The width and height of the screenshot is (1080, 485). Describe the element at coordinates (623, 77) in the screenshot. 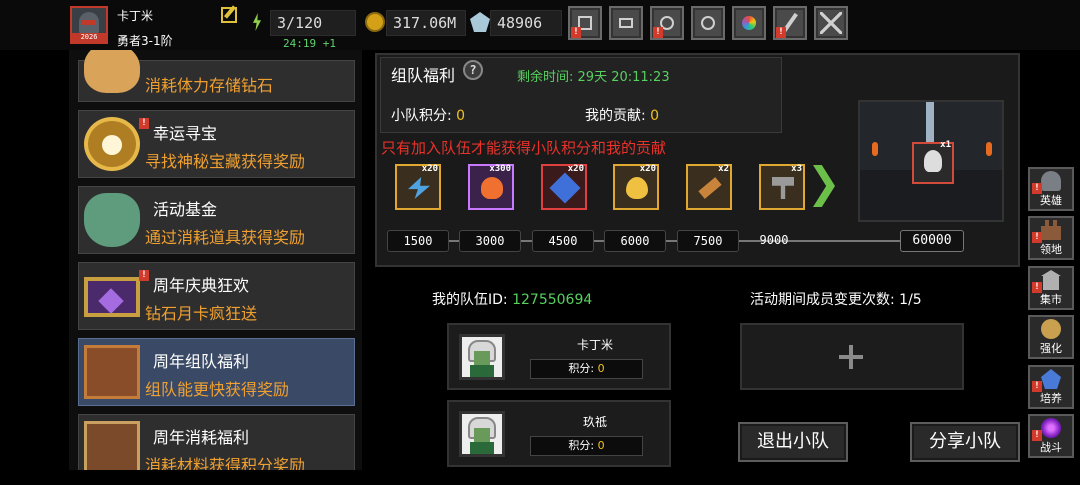

I see `remaining-time-value: 29天 20:11:23` at that location.